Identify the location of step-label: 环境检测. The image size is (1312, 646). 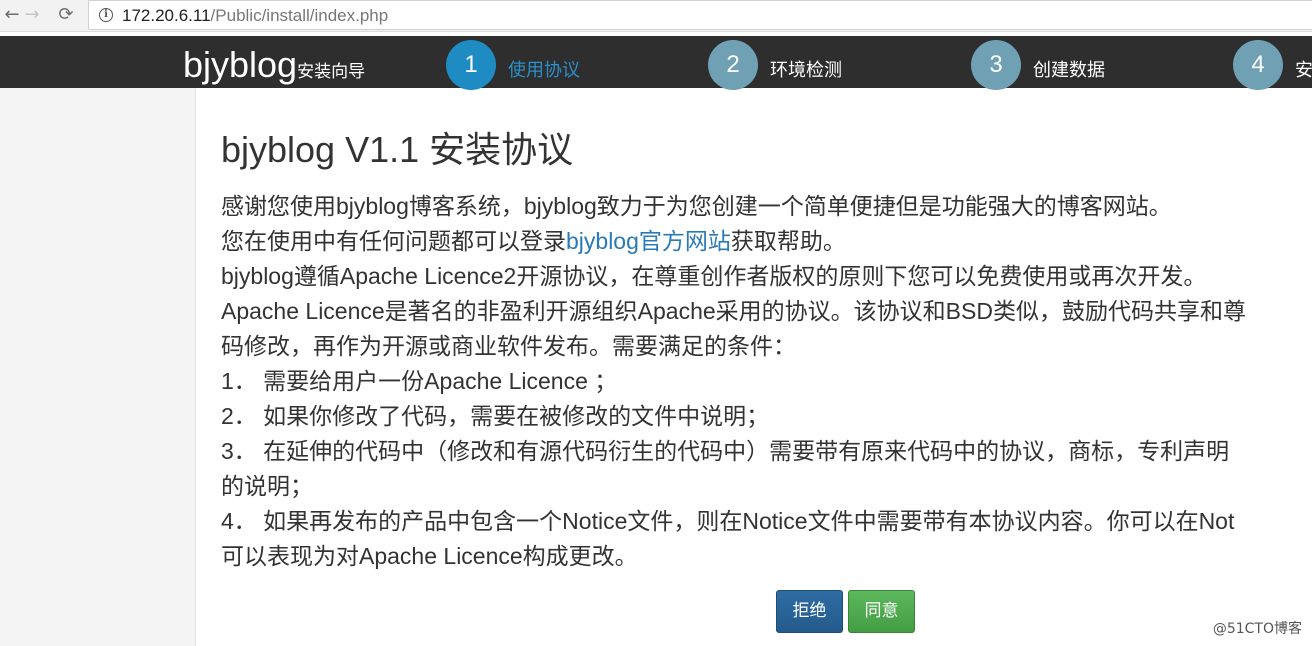
(806, 70).